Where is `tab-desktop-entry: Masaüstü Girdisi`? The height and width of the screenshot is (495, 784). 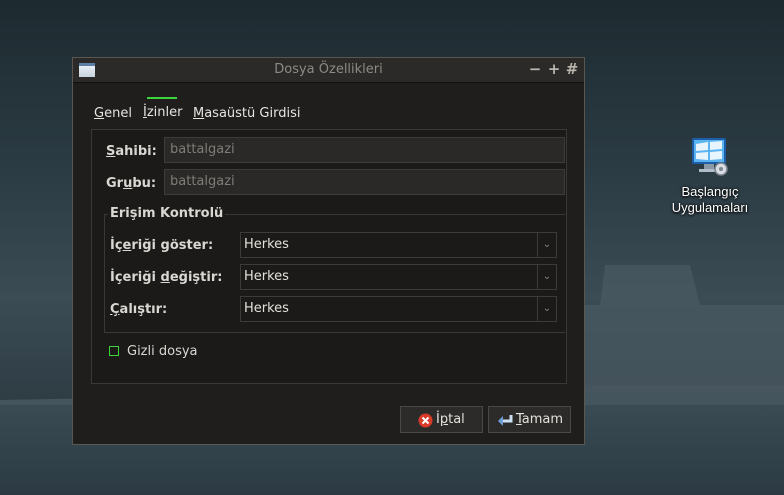 tab-desktop-entry: Masaüstü Girdisi is located at coordinates (246, 113).